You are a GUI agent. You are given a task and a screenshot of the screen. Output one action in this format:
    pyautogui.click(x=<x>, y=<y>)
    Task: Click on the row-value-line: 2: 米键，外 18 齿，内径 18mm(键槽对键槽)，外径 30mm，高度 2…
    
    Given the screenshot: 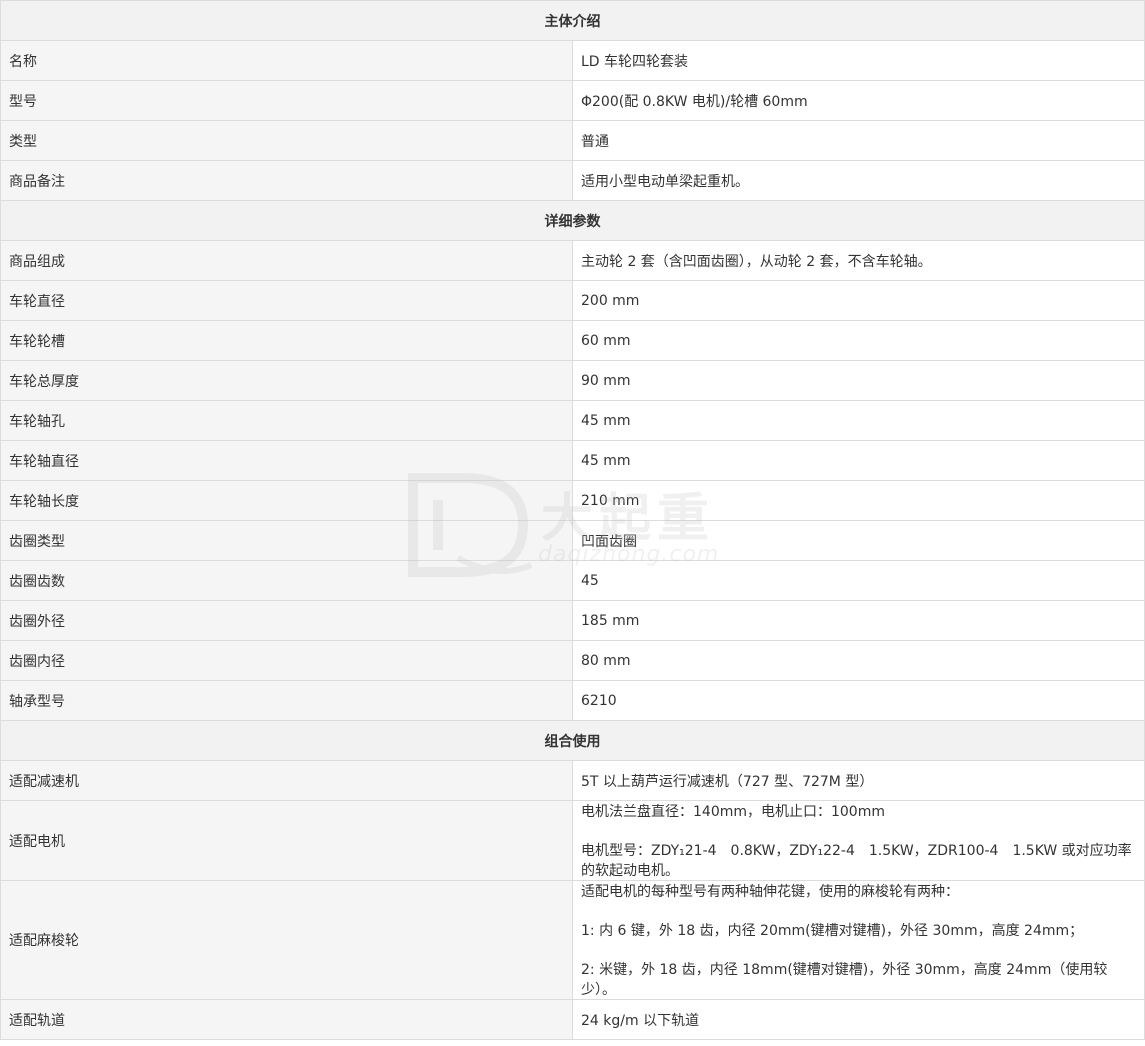 What is the action you would take?
    pyautogui.click(x=844, y=980)
    